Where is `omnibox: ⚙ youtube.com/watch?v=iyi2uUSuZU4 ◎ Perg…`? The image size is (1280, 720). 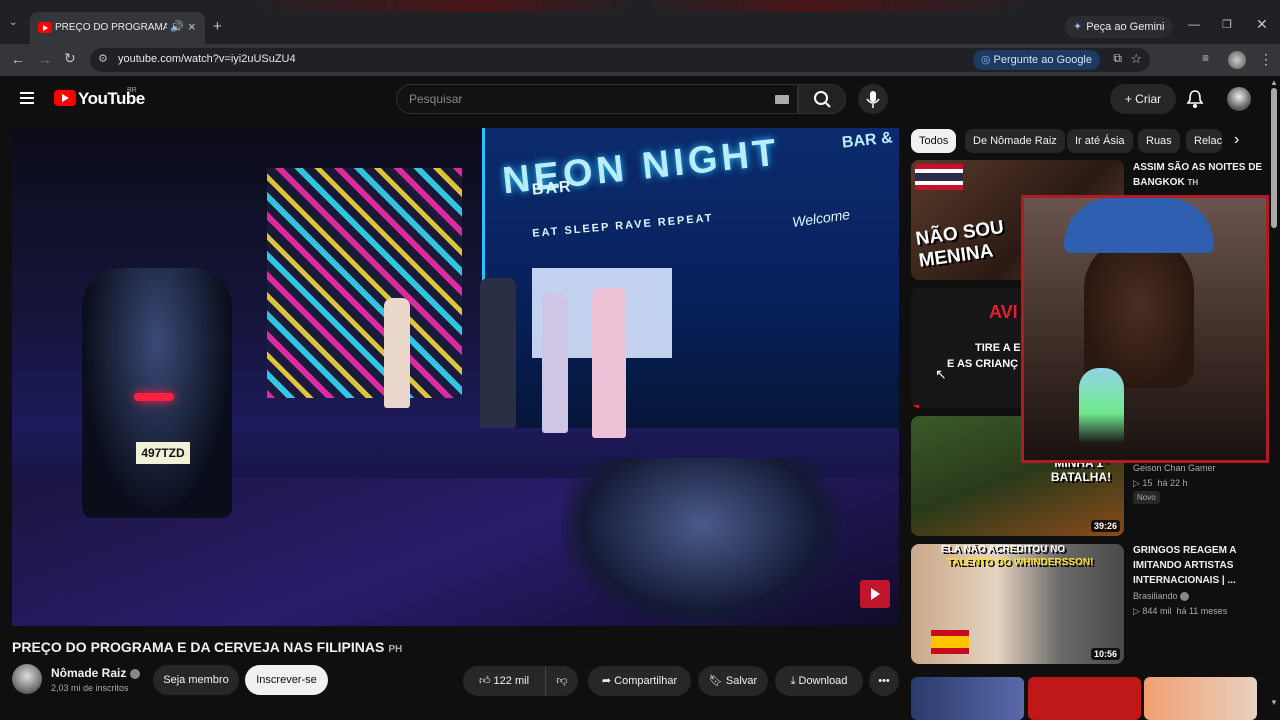
omnibox: ⚙ youtube.com/watch?v=iyi2uUSuZU4 ◎ Perg… is located at coordinates (620, 60).